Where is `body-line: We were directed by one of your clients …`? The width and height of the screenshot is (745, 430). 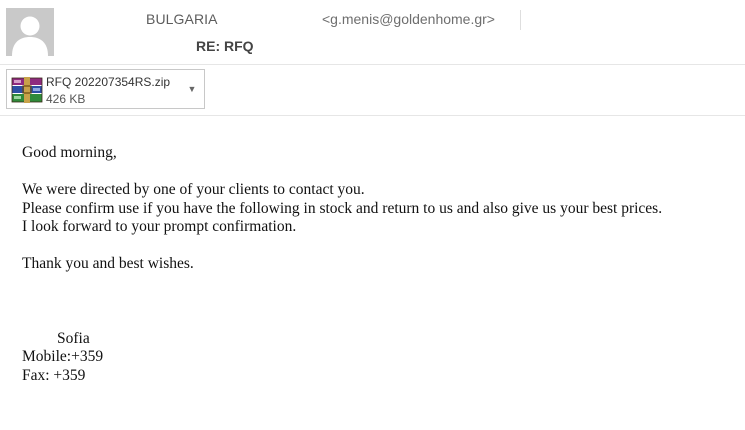
body-line: We were directed by one of your clients … is located at coordinates (193, 189).